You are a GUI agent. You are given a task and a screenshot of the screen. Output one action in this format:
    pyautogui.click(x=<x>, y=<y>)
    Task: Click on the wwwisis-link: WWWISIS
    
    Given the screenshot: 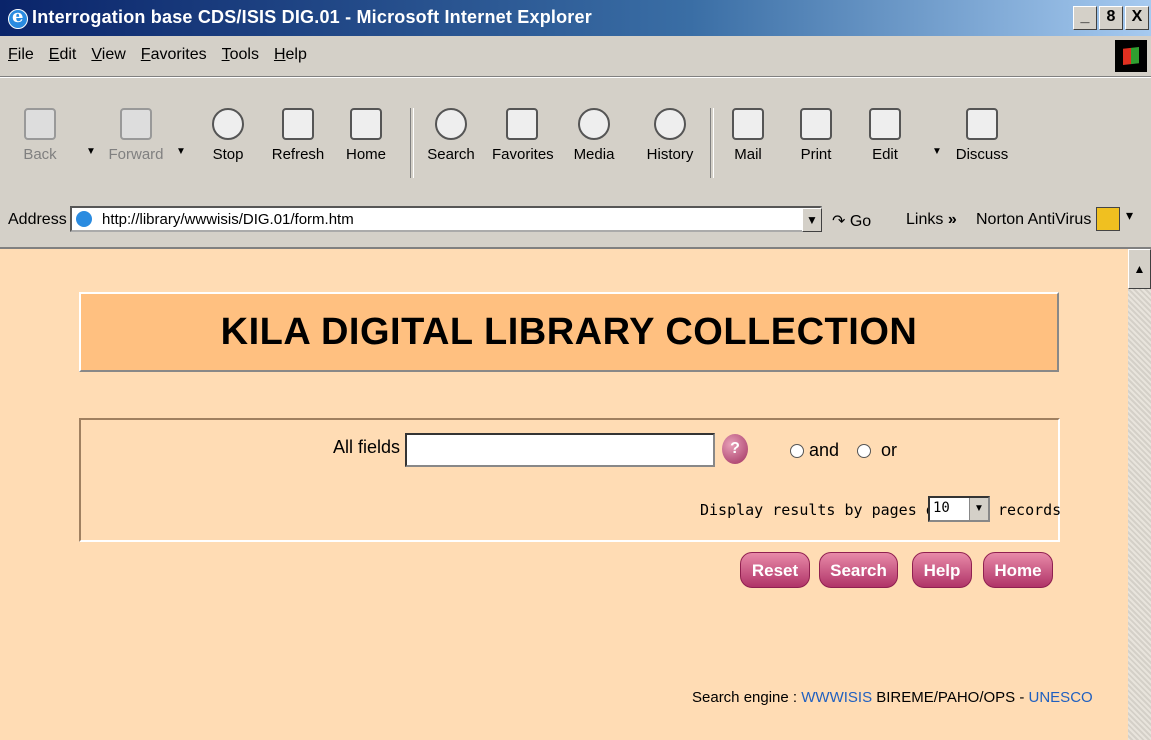 What is the action you would take?
    pyautogui.click(x=836, y=697)
    